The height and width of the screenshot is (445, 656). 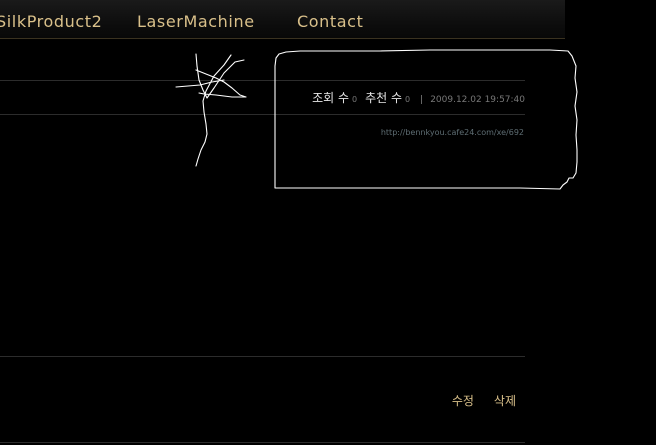 What do you see at coordinates (484, 400) in the screenshot?
I see `post-actions: 수정 삭제` at bounding box center [484, 400].